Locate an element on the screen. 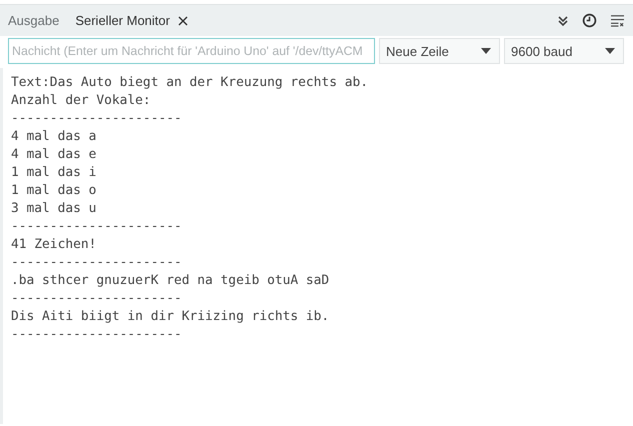 The width and height of the screenshot is (633, 426). output-line: Text:Das Auto biegt an der Kreuzung rechts ab. is located at coordinates (189, 83).